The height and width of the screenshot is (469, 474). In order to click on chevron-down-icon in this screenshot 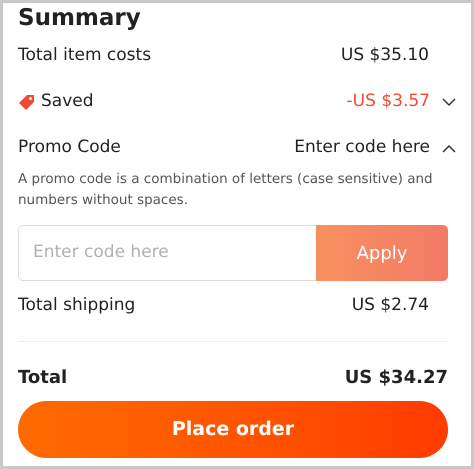, I will do `click(449, 102)`.